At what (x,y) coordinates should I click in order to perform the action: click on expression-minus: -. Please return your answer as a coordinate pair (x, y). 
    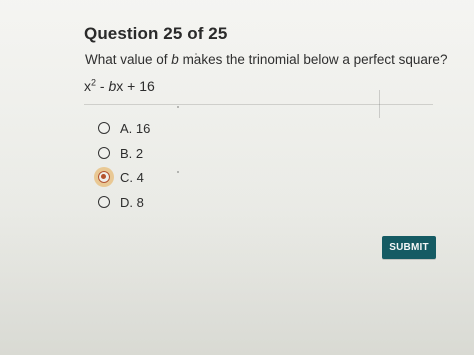
    Looking at the image, I should click on (102, 86).